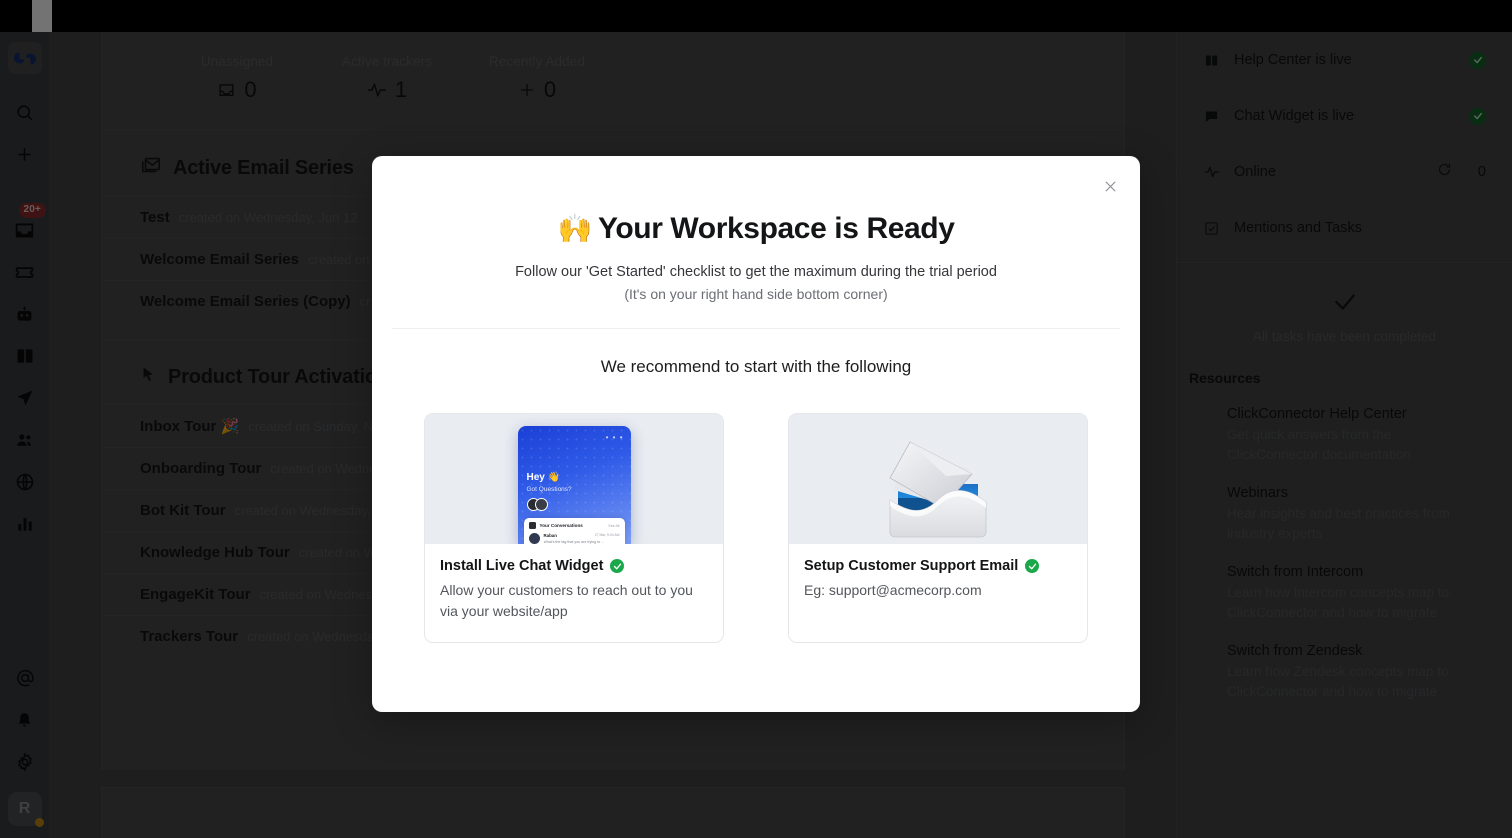  What do you see at coordinates (756, 366) in the screenshot?
I see `modal-recommend-text: We recommend to start with the following` at bounding box center [756, 366].